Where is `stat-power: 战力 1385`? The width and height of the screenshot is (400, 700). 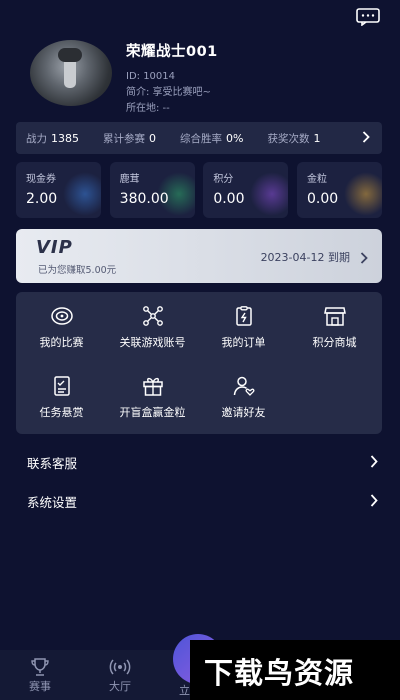 stat-power: 战力 1385 is located at coordinates (52, 138).